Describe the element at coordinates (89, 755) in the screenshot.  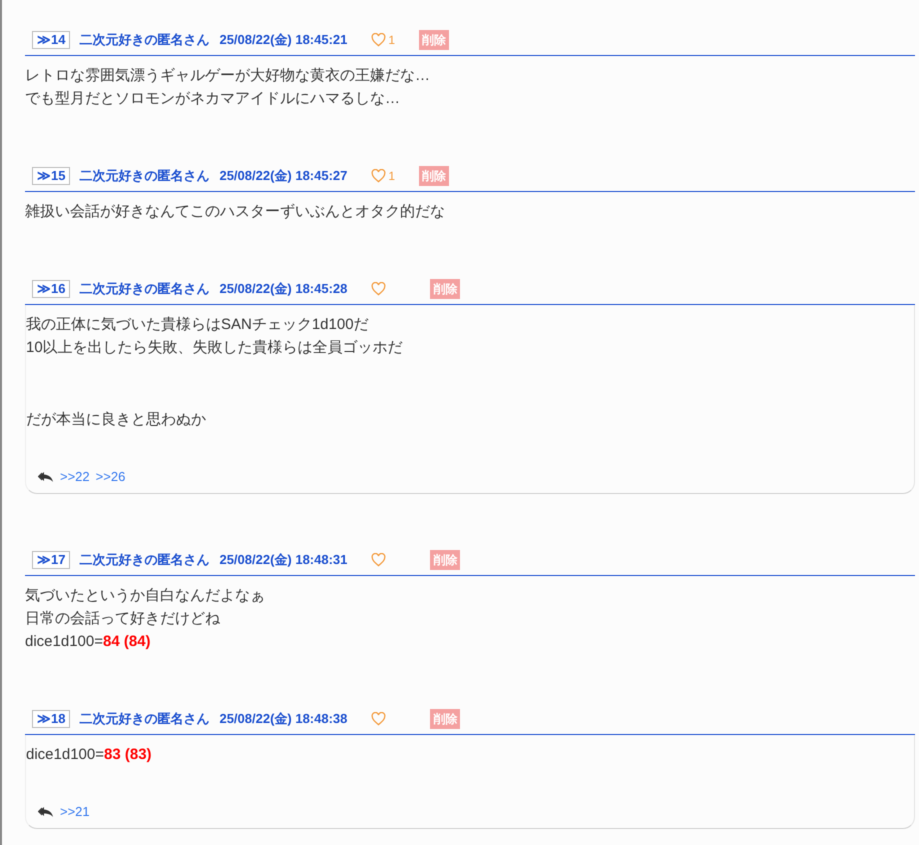
I see `dice-roll: dice1d100=83 (83)` at that location.